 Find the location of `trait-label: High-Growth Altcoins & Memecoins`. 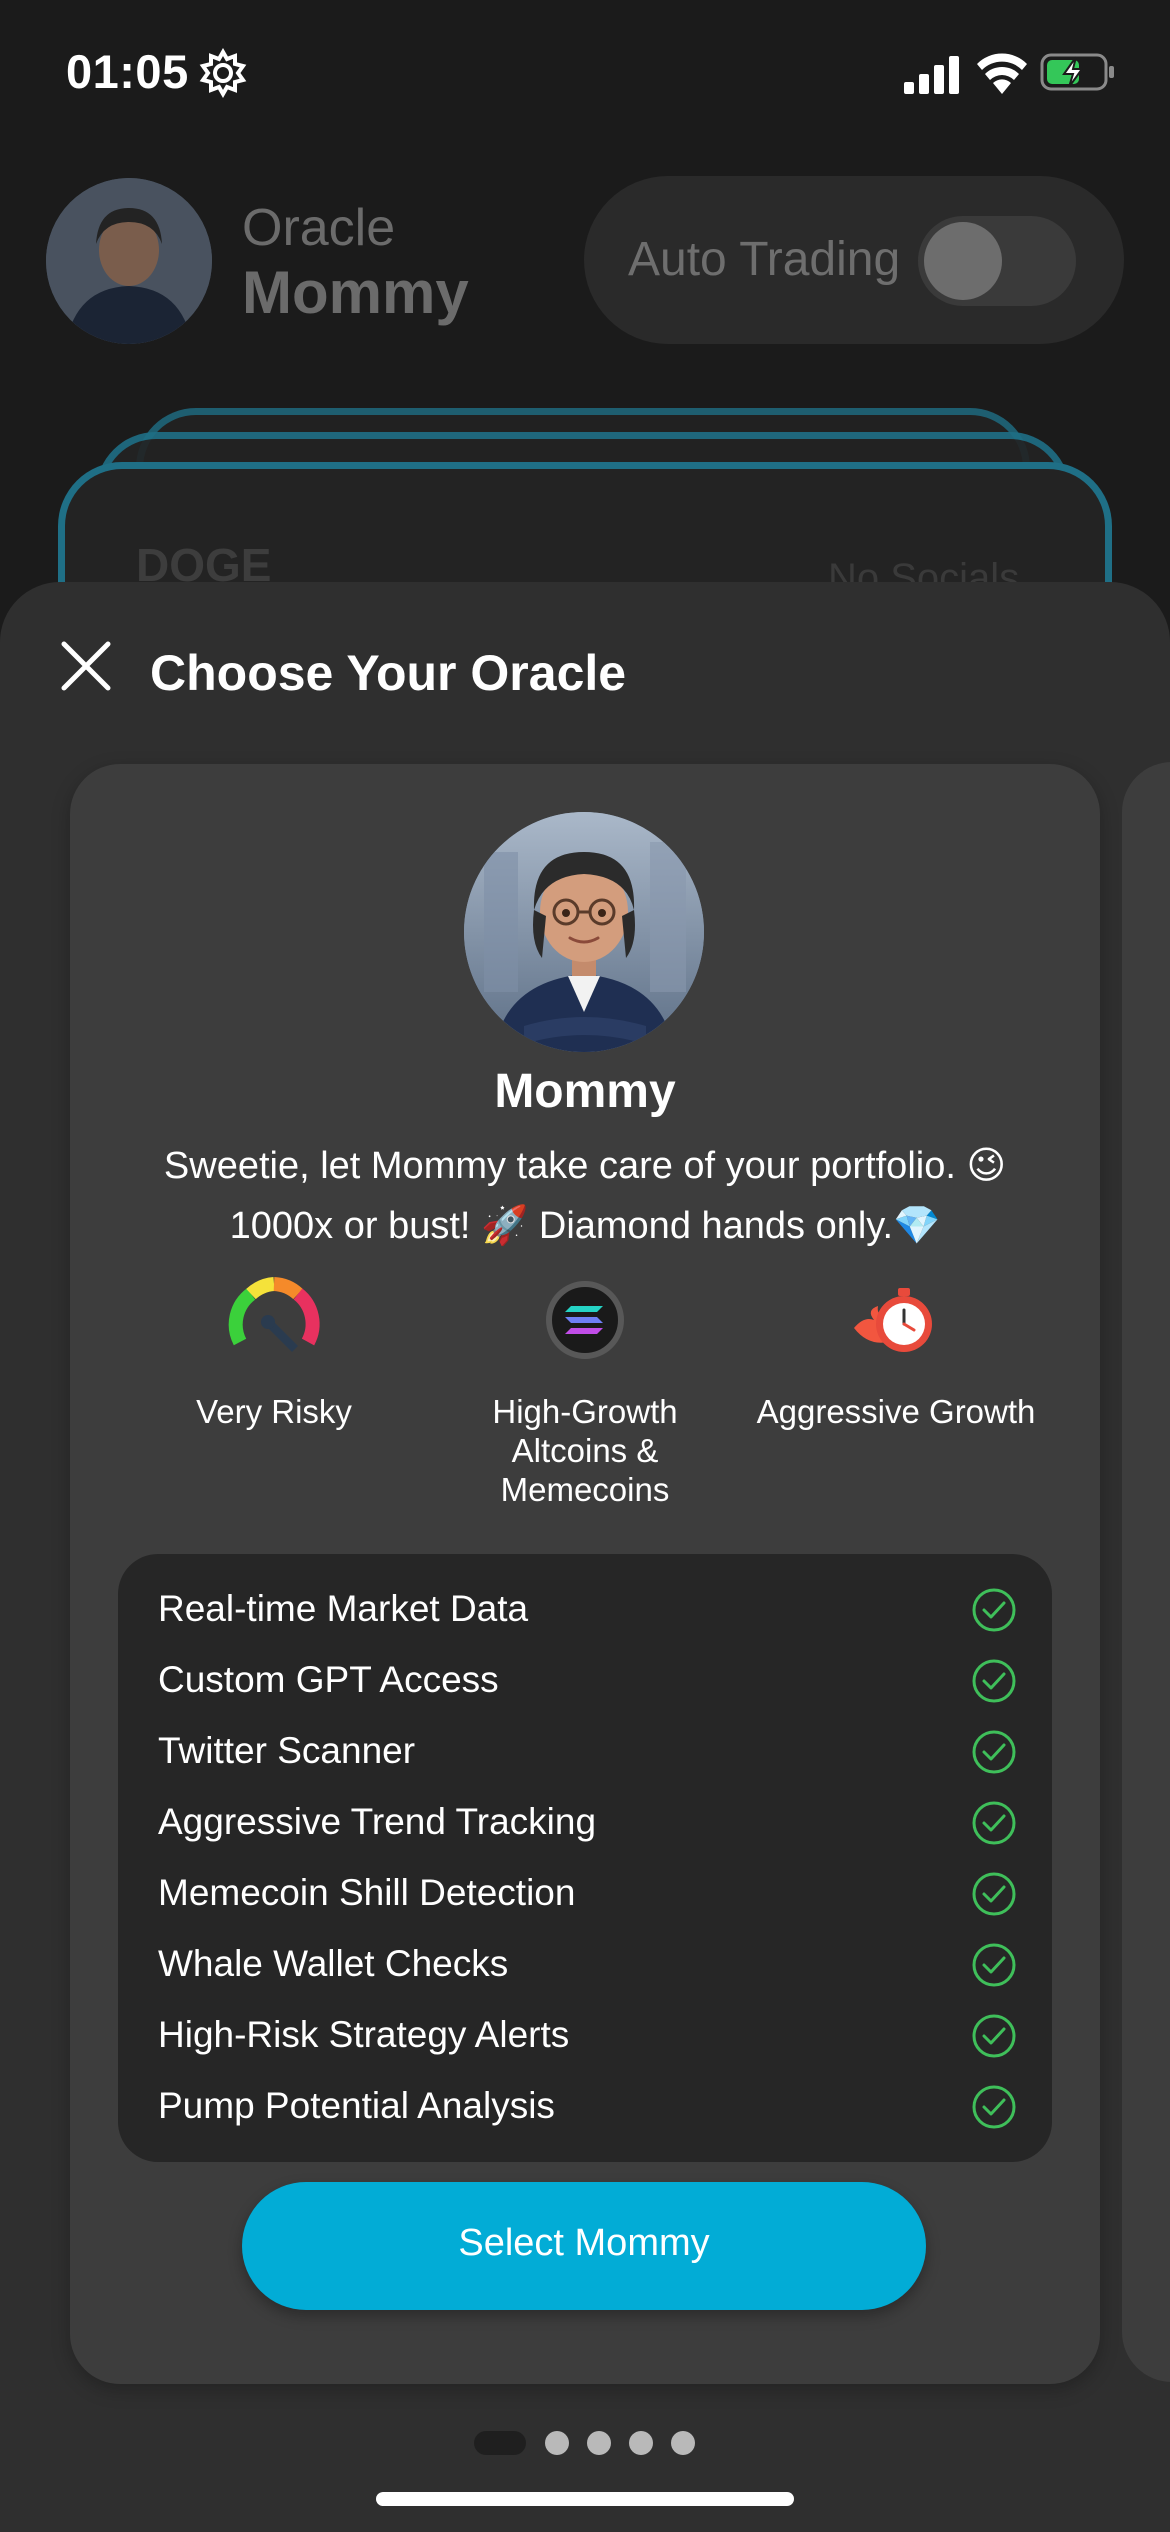

trait-label: High-Growth Altcoins & Memecoins is located at coordinates (585, 1450).